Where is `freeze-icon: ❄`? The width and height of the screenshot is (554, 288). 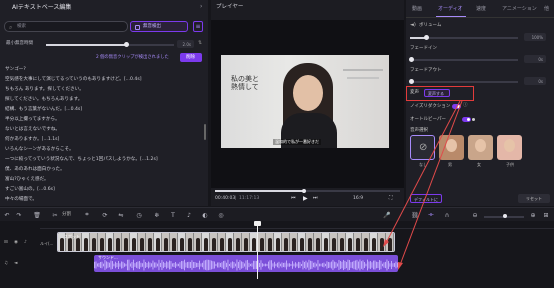 freeze-icon: ❄ is located at coordinates (157, 215).